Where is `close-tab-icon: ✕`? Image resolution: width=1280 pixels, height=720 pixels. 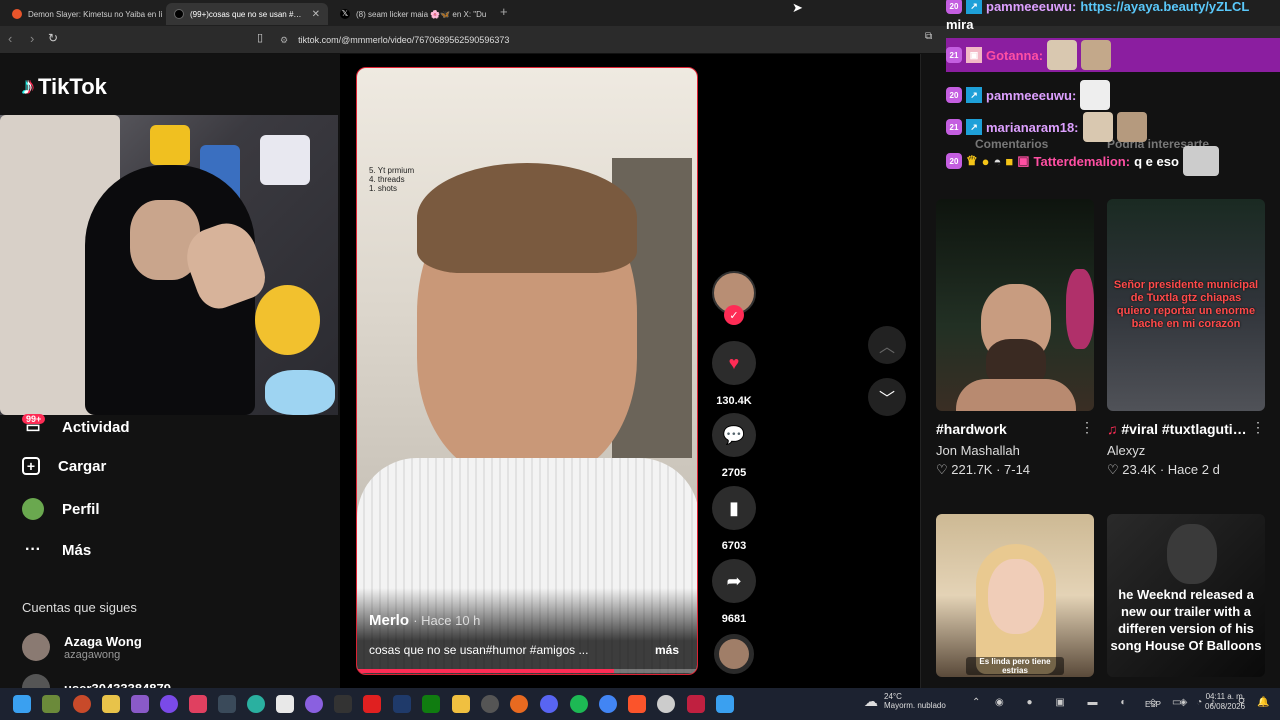
close-tab-icon: ✕ is located at coordinates (316, 14).